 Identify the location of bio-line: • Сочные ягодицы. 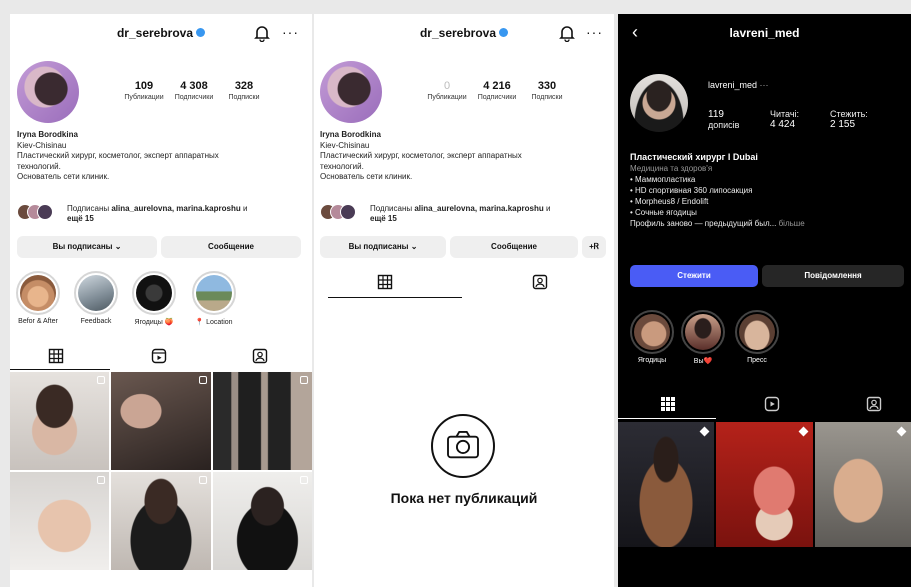
(663, 212).